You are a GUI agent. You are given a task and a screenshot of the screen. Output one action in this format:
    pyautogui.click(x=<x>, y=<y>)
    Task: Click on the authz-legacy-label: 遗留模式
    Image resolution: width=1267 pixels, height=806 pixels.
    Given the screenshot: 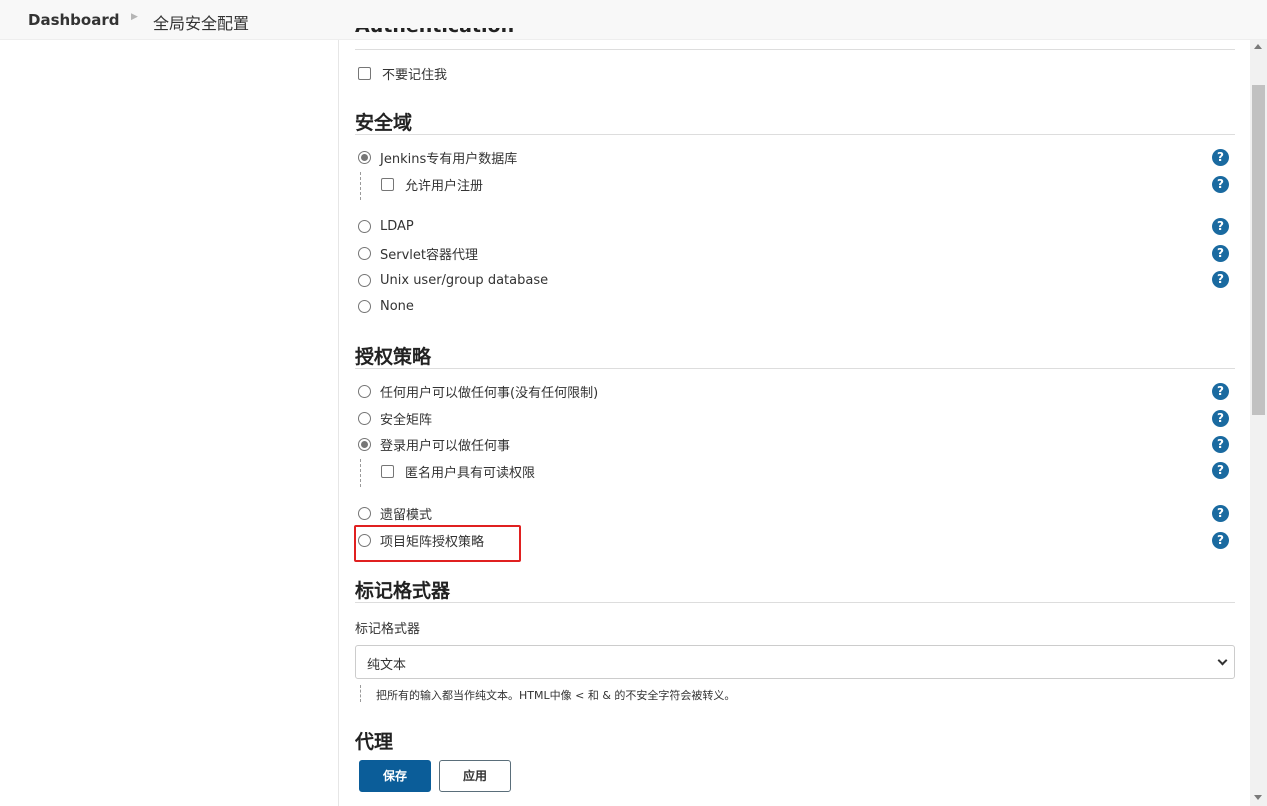 What is the action you would take?
    pyautogui.click(x=406, y=515)
    